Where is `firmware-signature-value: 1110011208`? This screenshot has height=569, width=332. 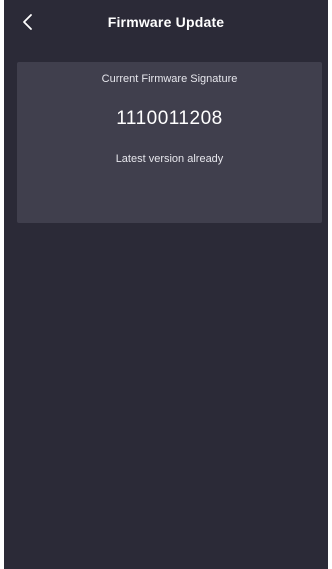
firmware-signature-value: 1110011208 is located at coordinates (169, 118).